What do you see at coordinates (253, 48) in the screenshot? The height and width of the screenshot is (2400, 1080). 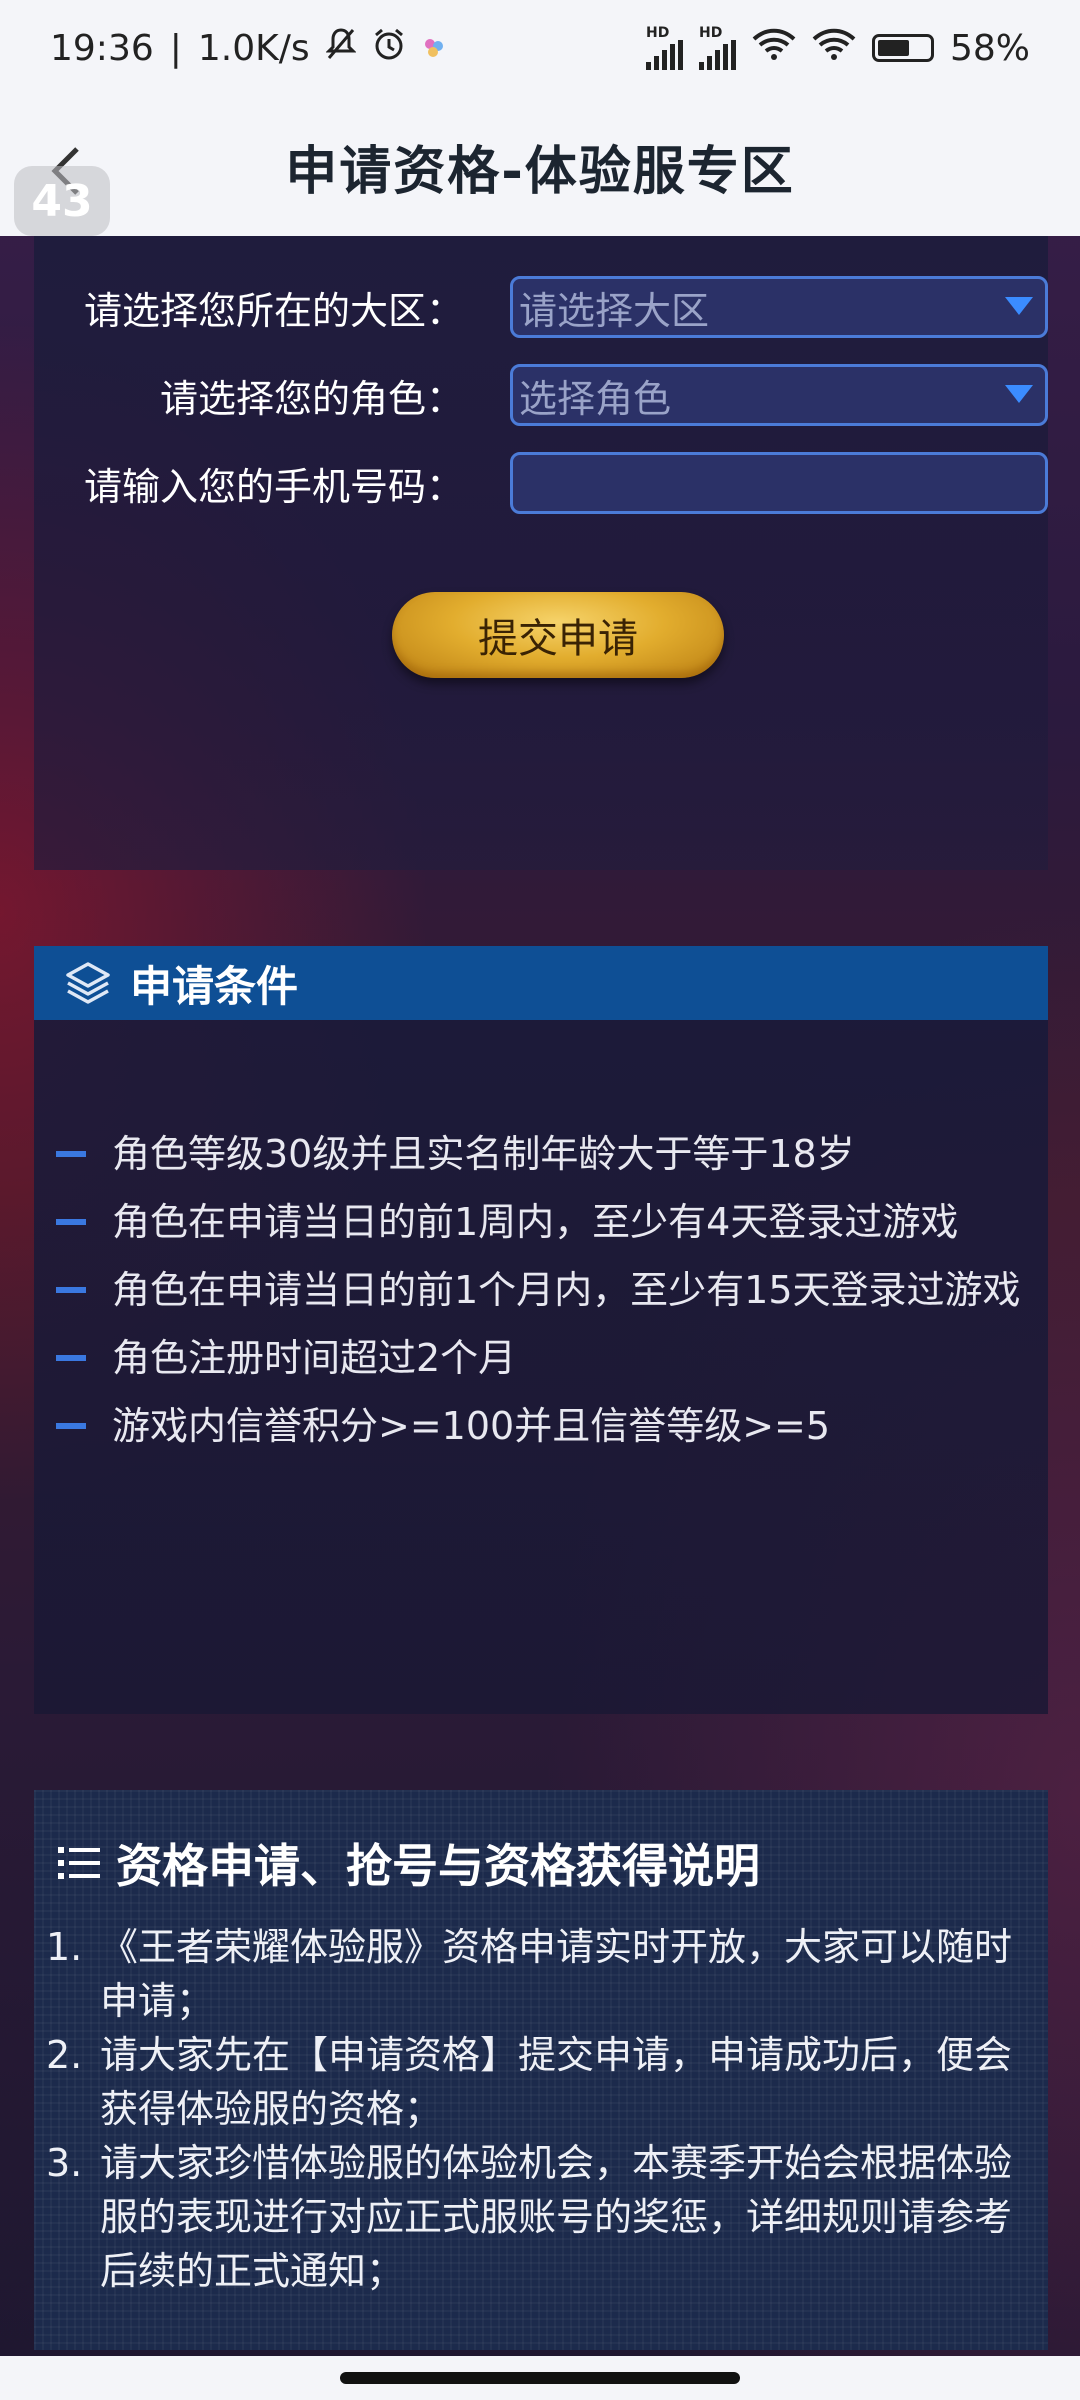 I see `network-speed: 1.0K/s` at bounding box center [253, 48].